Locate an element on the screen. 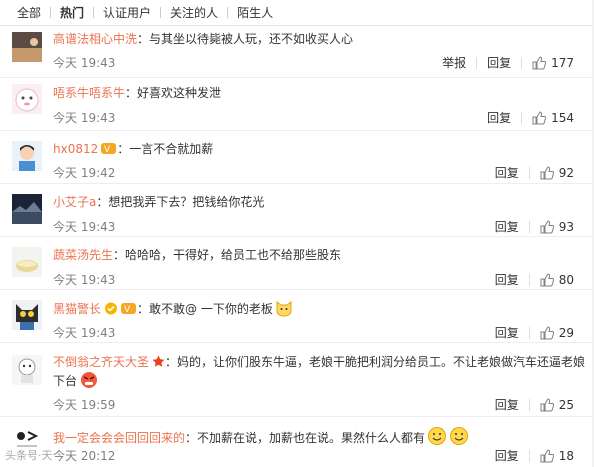 The height and width of the screenshot is (467, 594). comment-actions: 回复 18 is located at coordinates (534, 455).